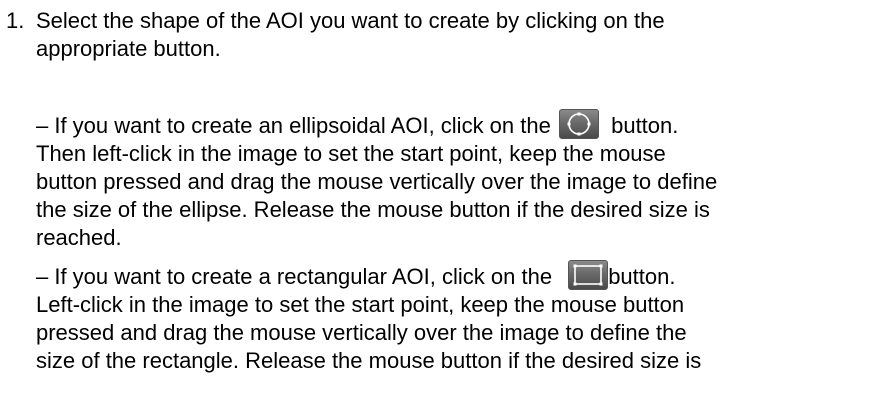  I want to click on rectangle-aoi-icon, so click(588, 275).